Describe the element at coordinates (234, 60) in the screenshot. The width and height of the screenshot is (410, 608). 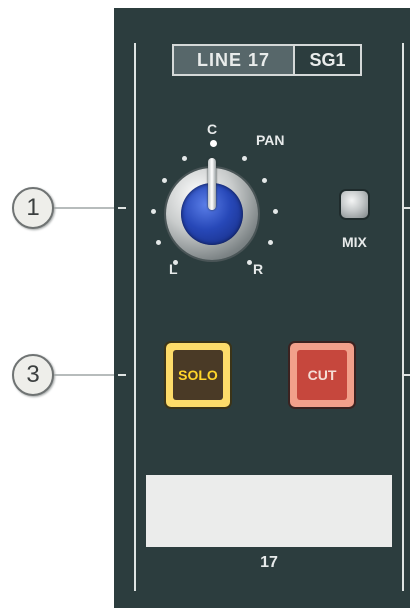
I see `line-label: LINE 17` at that location.